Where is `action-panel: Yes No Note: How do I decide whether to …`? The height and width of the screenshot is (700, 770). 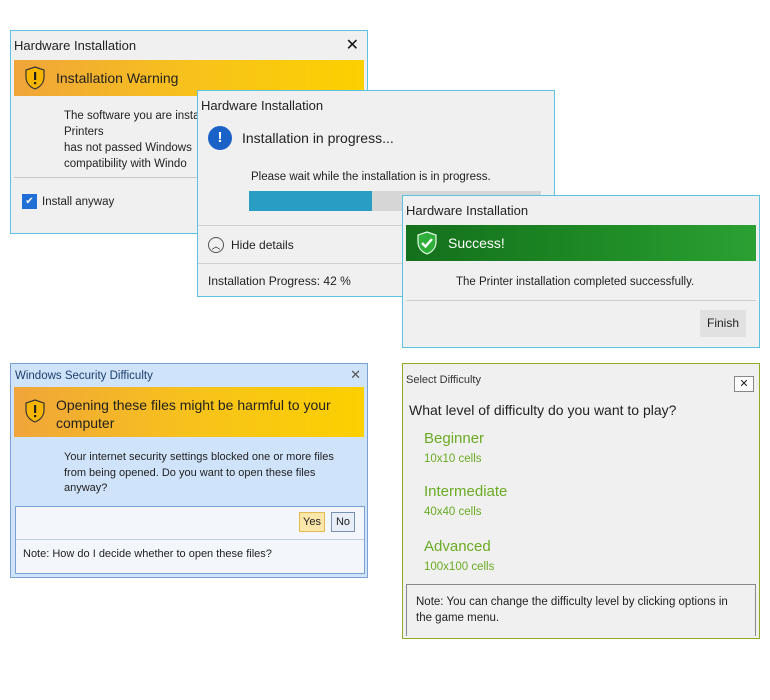 action-panel: Yes No Note: How do I decide whether to … is located at coordinates (190, 540).